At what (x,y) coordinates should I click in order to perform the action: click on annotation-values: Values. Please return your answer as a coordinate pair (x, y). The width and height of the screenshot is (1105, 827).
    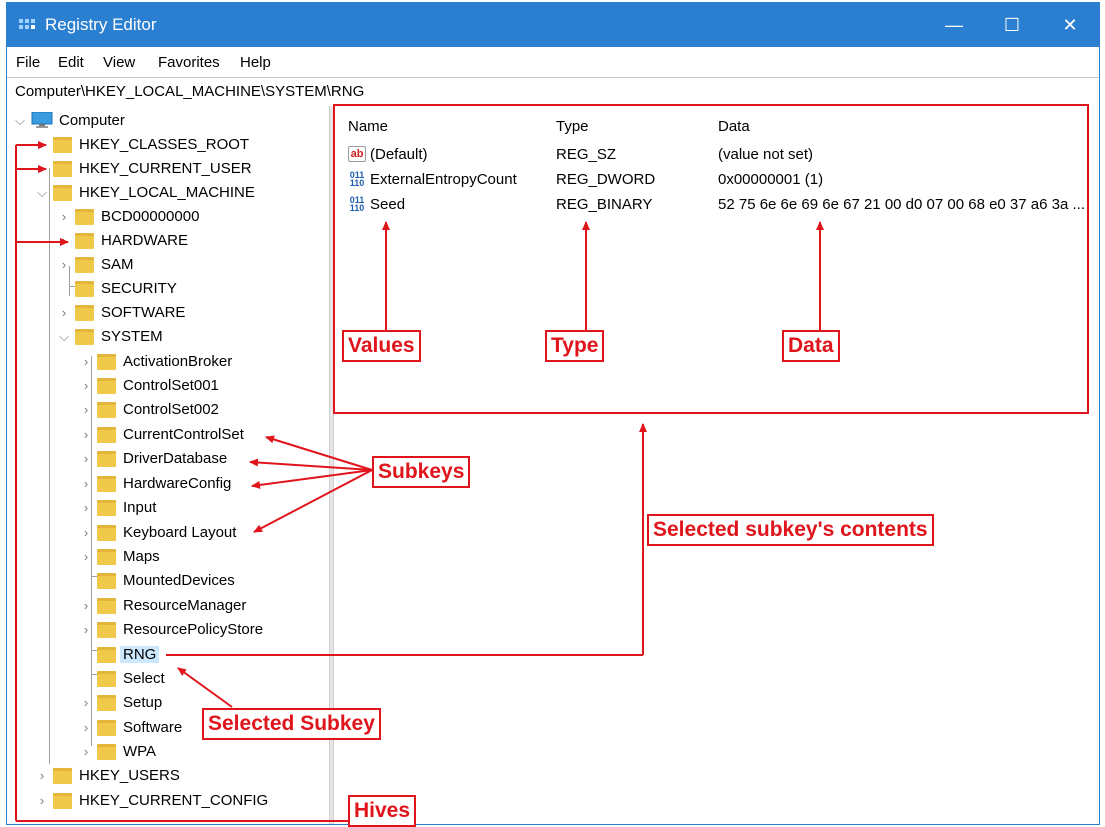
    Looking at the image, I should click on (381, 346).